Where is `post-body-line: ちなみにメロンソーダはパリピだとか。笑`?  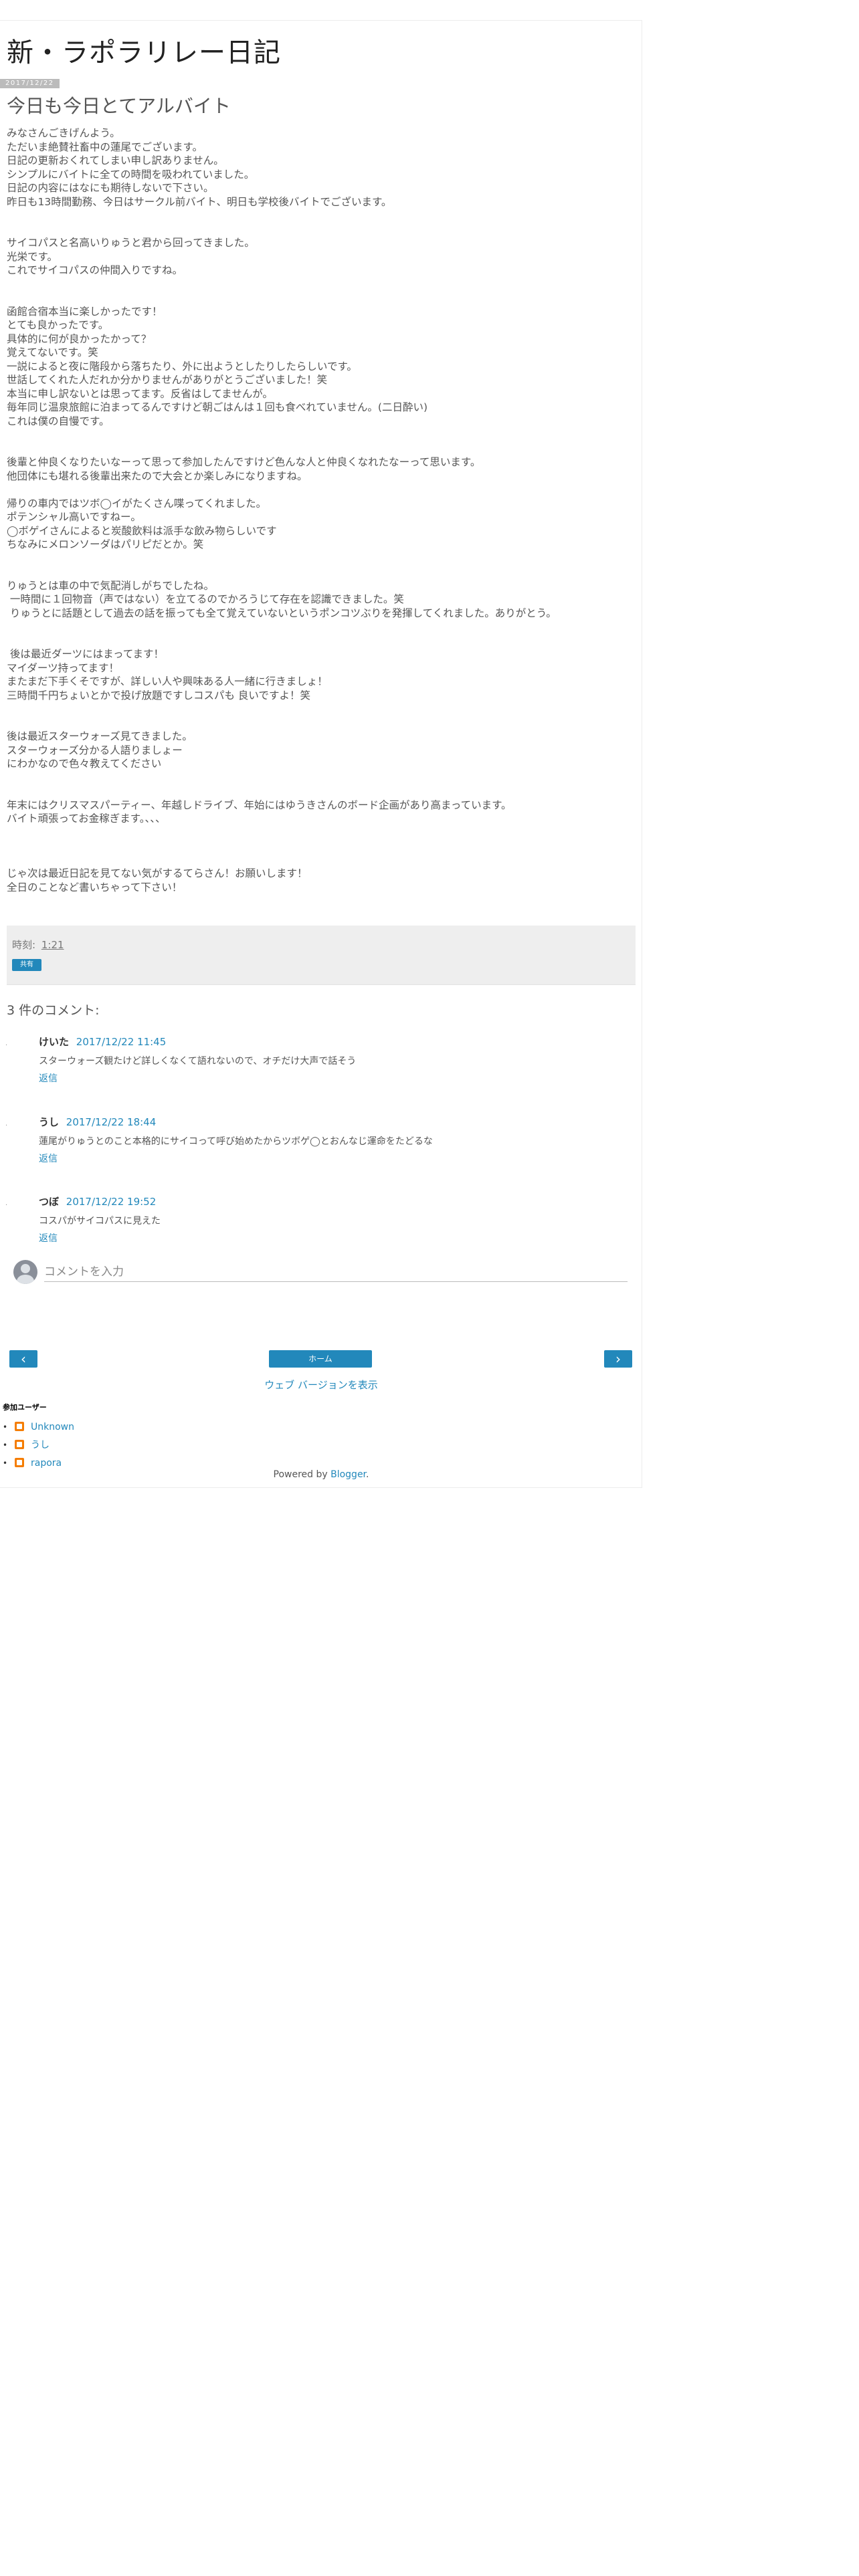
post-body-line: ちなみにメロンソーダはパリピだとか。笑 is located at coordinates (105, 544).